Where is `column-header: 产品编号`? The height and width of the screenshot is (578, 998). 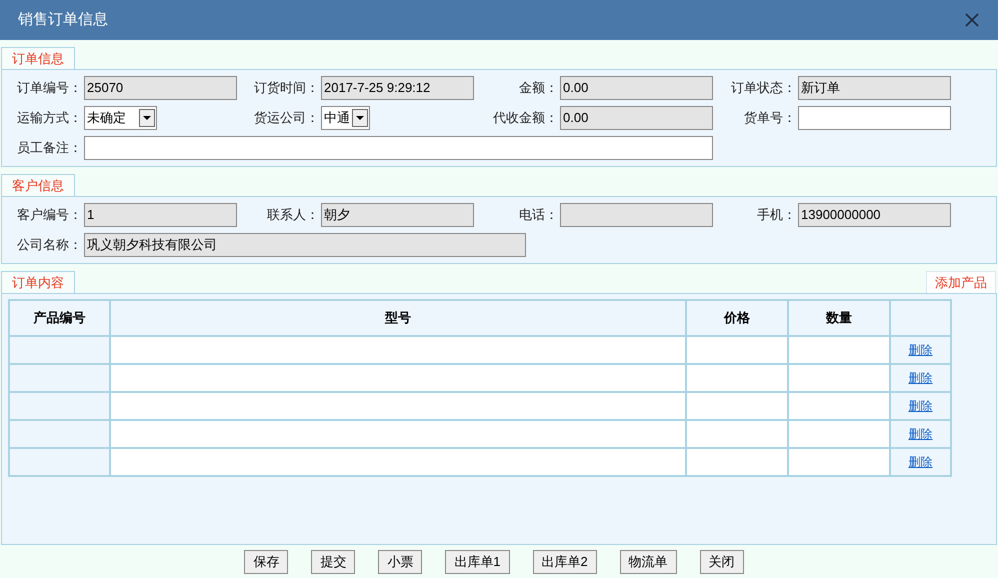
column-header: 产品编号 is located at coordinates (59, 318).